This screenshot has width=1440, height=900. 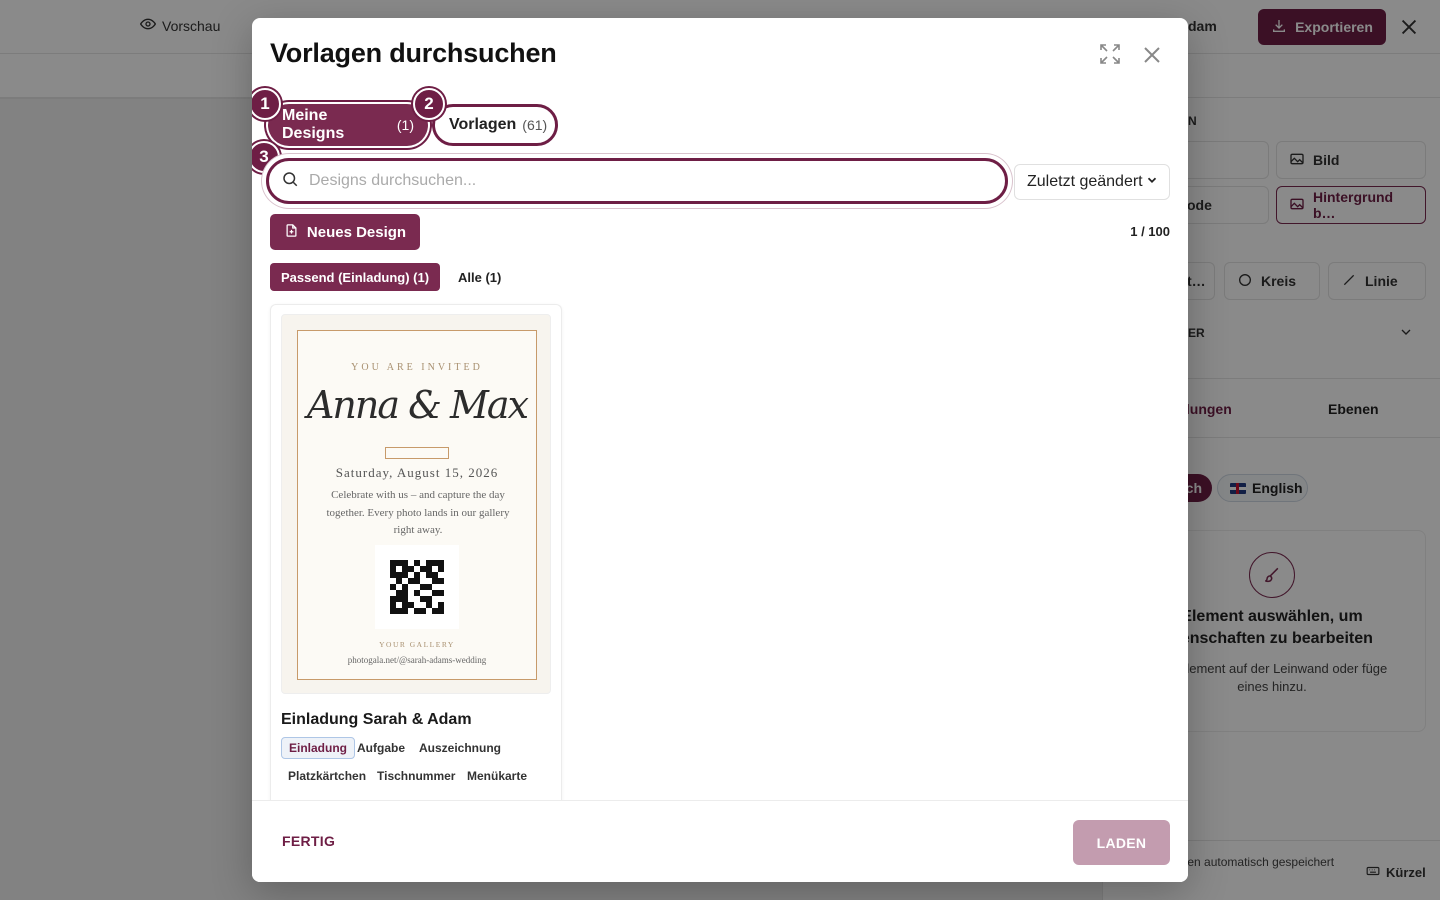 What do you see at coordinates (649, 181) in the screenshot?
I see `search-input` at bounding box center [649, 181].